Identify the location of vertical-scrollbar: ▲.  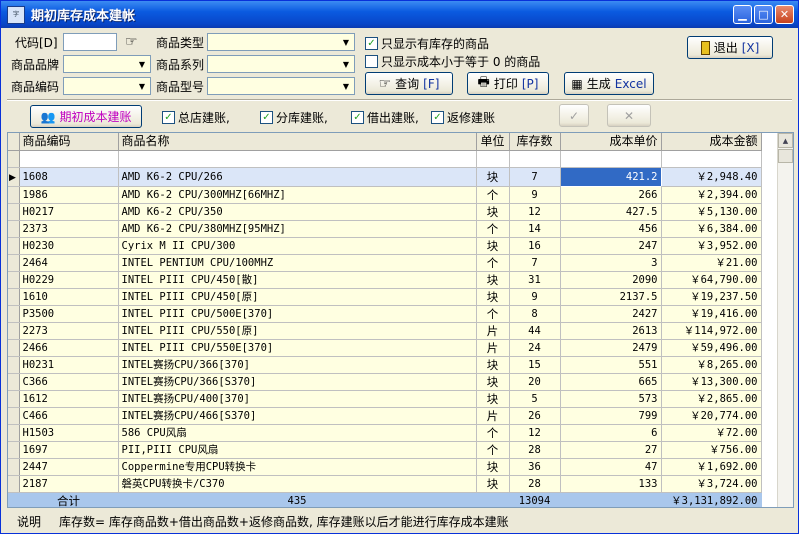
(785, 320).